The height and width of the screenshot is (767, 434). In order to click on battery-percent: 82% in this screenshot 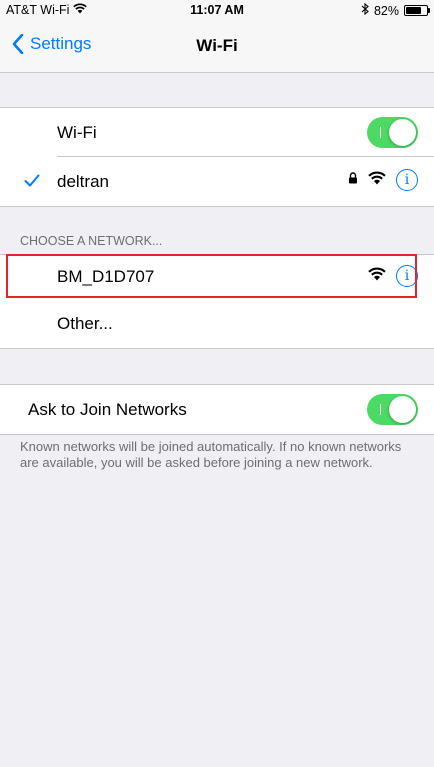, I will do `click(386, 10)`.